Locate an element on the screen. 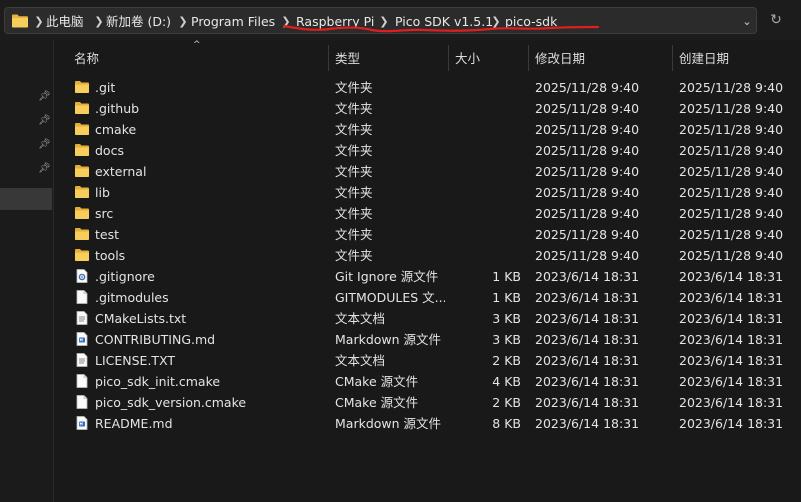  breadcrumb-raspberry-pi: Raspberry Pi is located at coordinates (335, 22).